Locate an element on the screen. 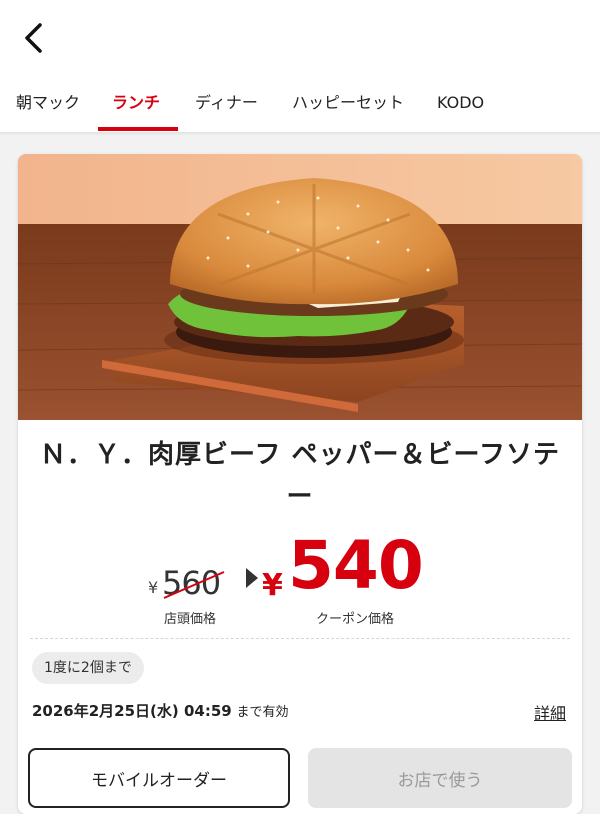 The width and height of the screenshot is (600, 814). chevron-left-icon is located at coordinates (33, 38).